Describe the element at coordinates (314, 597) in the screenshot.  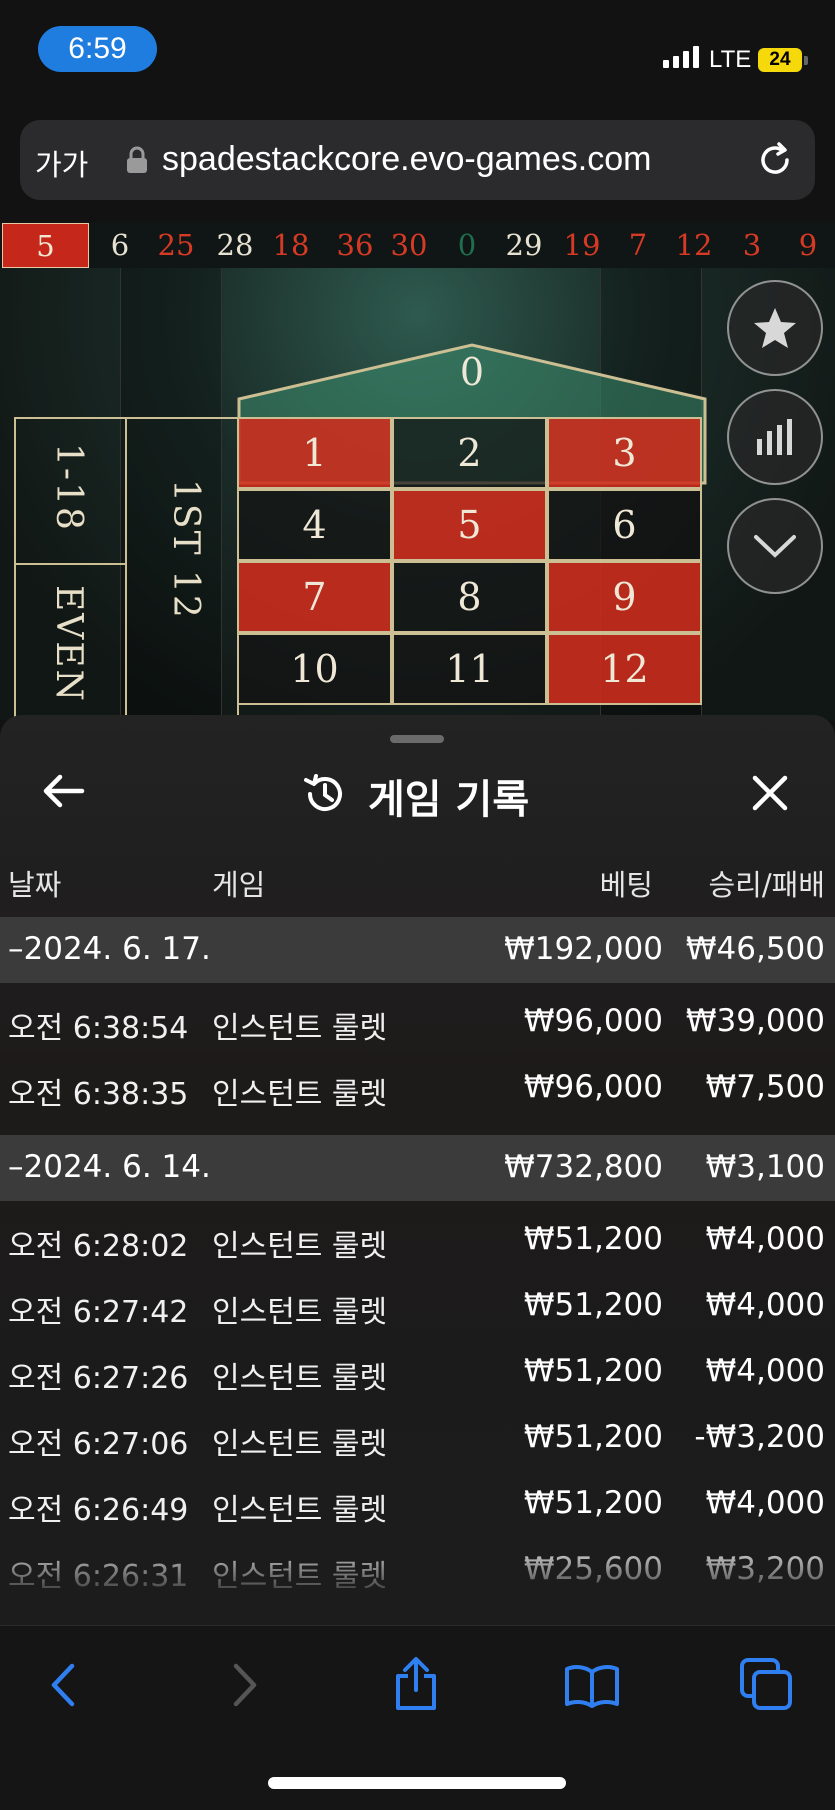
I see `roulette-number-7: 7` at that location.